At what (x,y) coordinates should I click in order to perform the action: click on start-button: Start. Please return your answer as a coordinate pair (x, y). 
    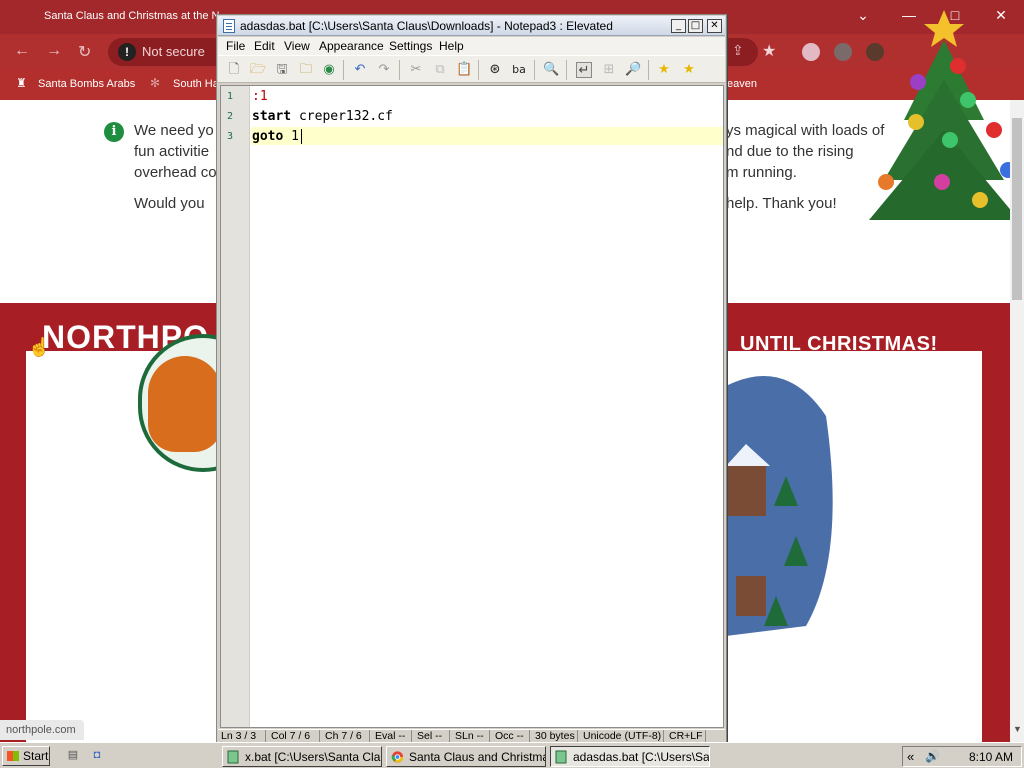
    Looking at the image, I should click on (26, 756).